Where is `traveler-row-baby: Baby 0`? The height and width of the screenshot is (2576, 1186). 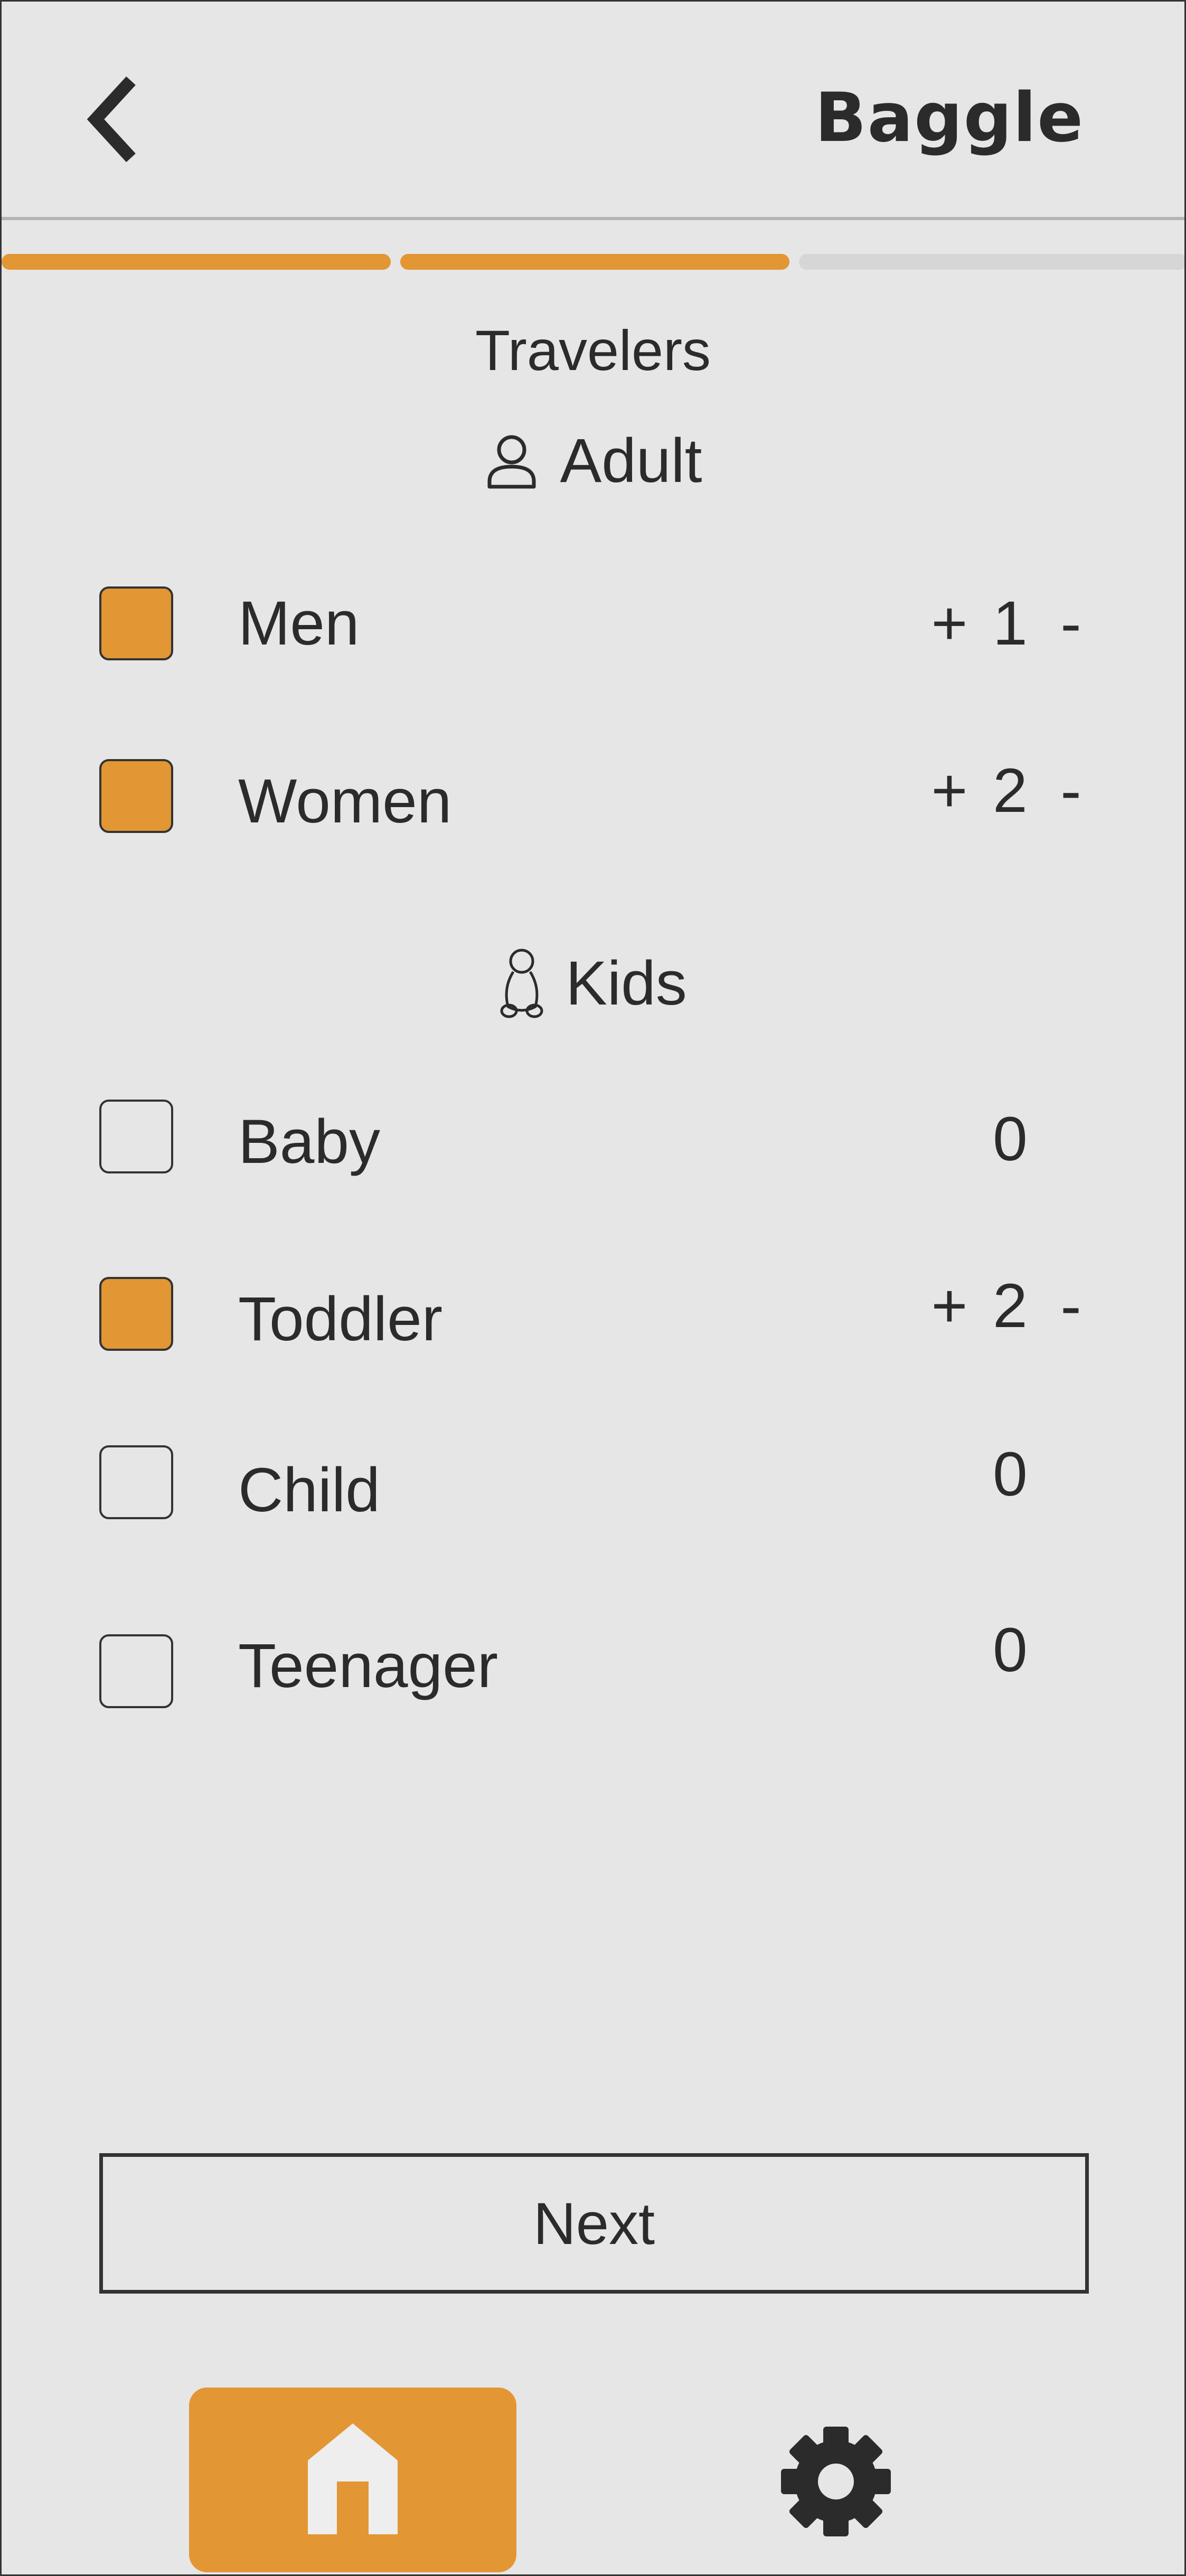
traveler-row-baby: Baby 0 is located at coordinates (593, 1142).